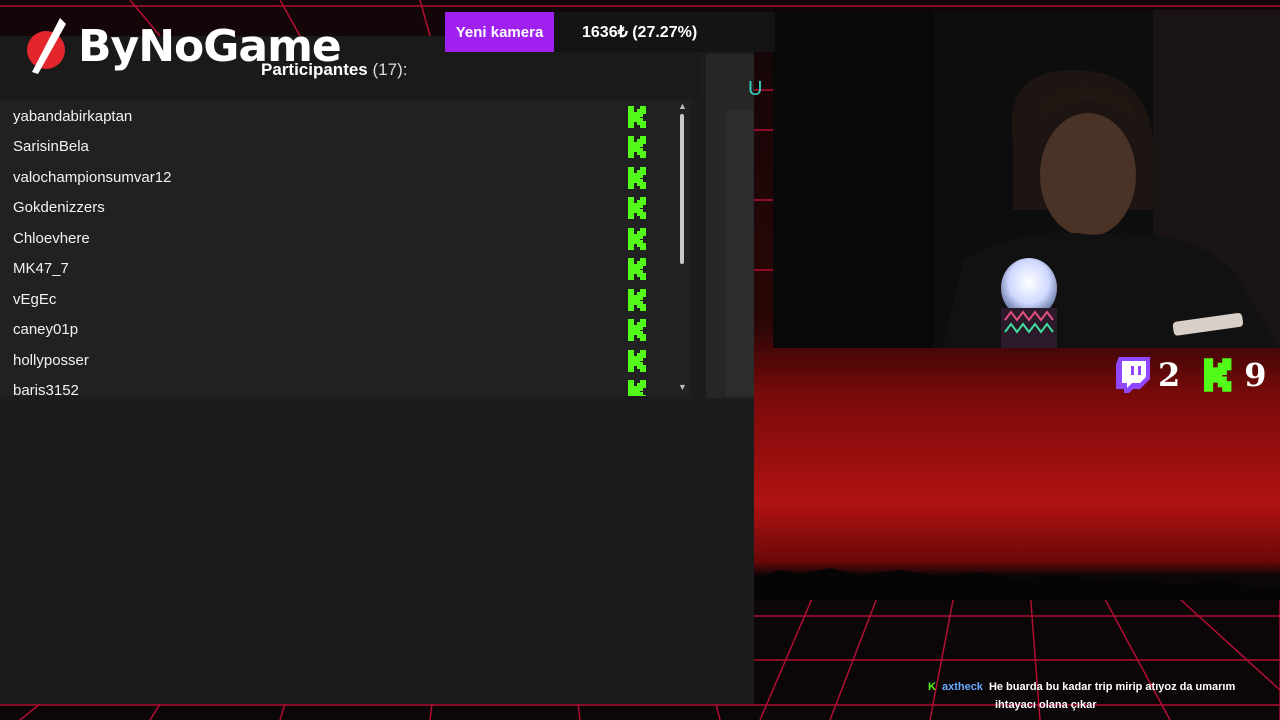  Describe the element at coordinates (1255, 375) in the screenshot. I see `kick-count: 9` at that location.